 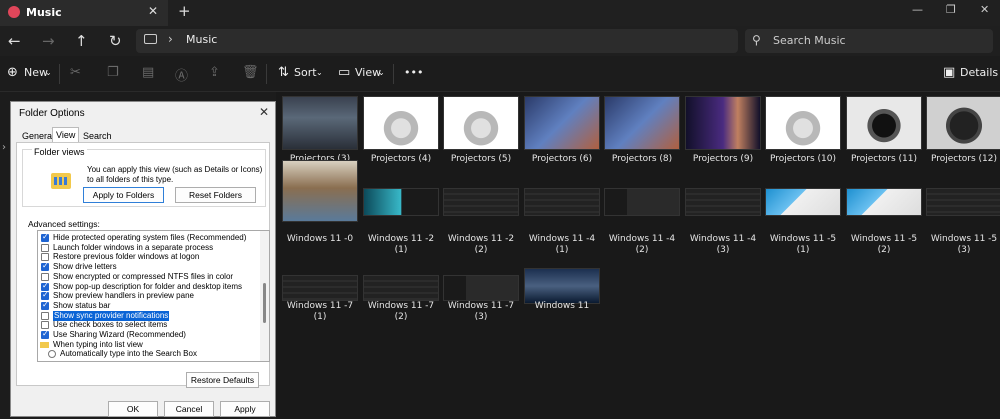 I want to click on ok-button: OK, so click(x=133, y=409).